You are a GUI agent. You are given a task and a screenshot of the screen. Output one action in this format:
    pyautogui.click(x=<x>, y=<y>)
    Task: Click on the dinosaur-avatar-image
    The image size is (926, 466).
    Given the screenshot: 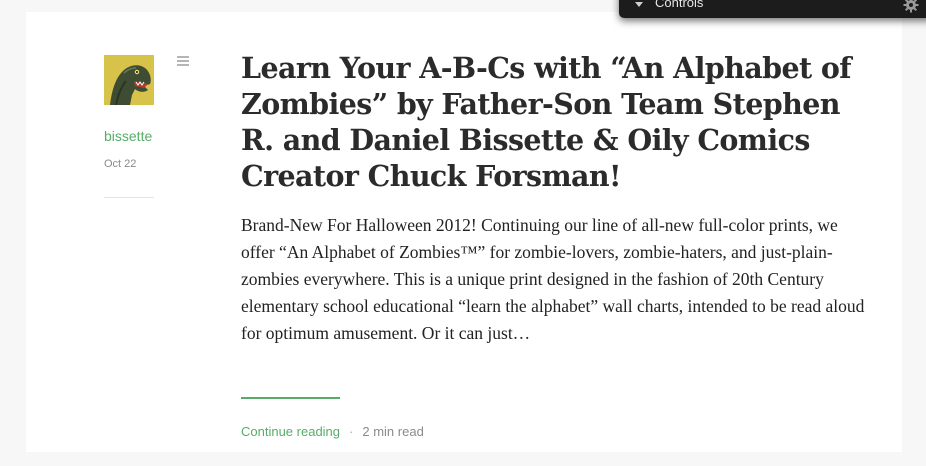 What is the action you would take?
    pyautogui.click(x=129, y=80)
    